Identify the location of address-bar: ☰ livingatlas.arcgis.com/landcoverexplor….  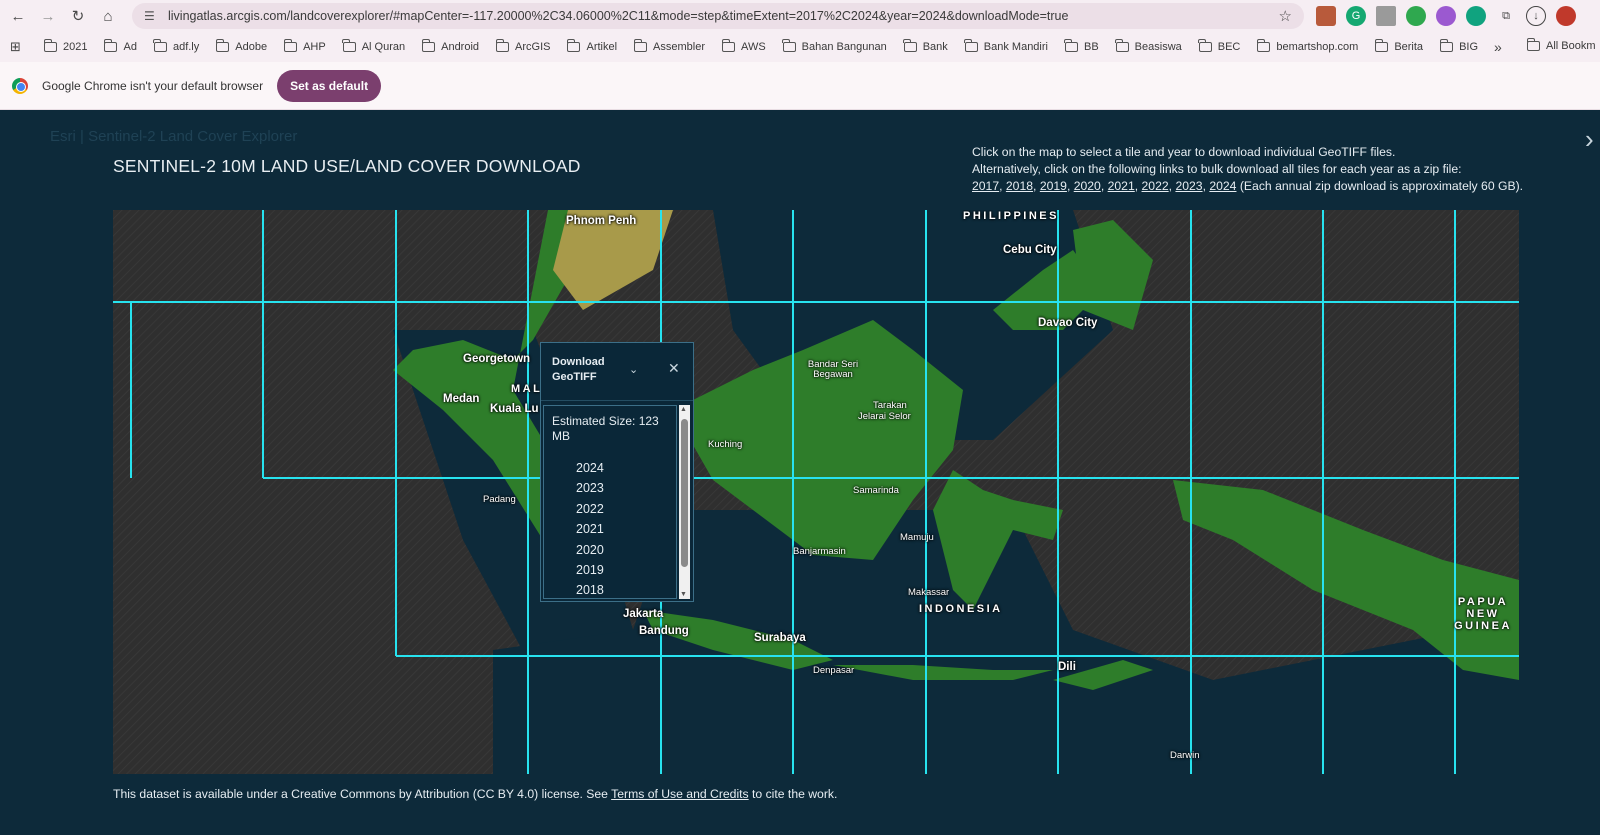
(718, 16).